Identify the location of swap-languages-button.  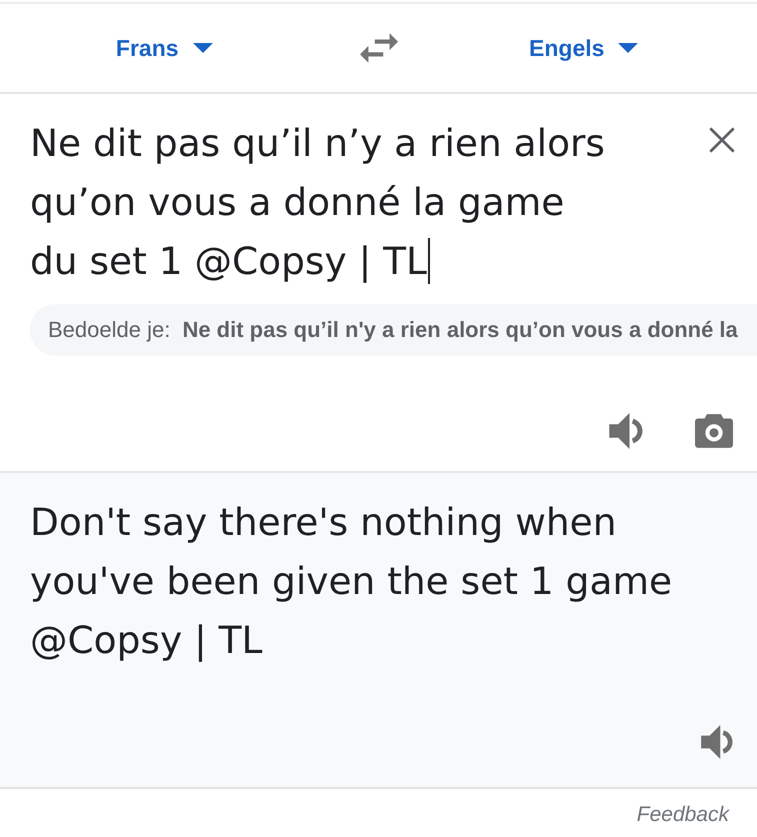
(379, 48).